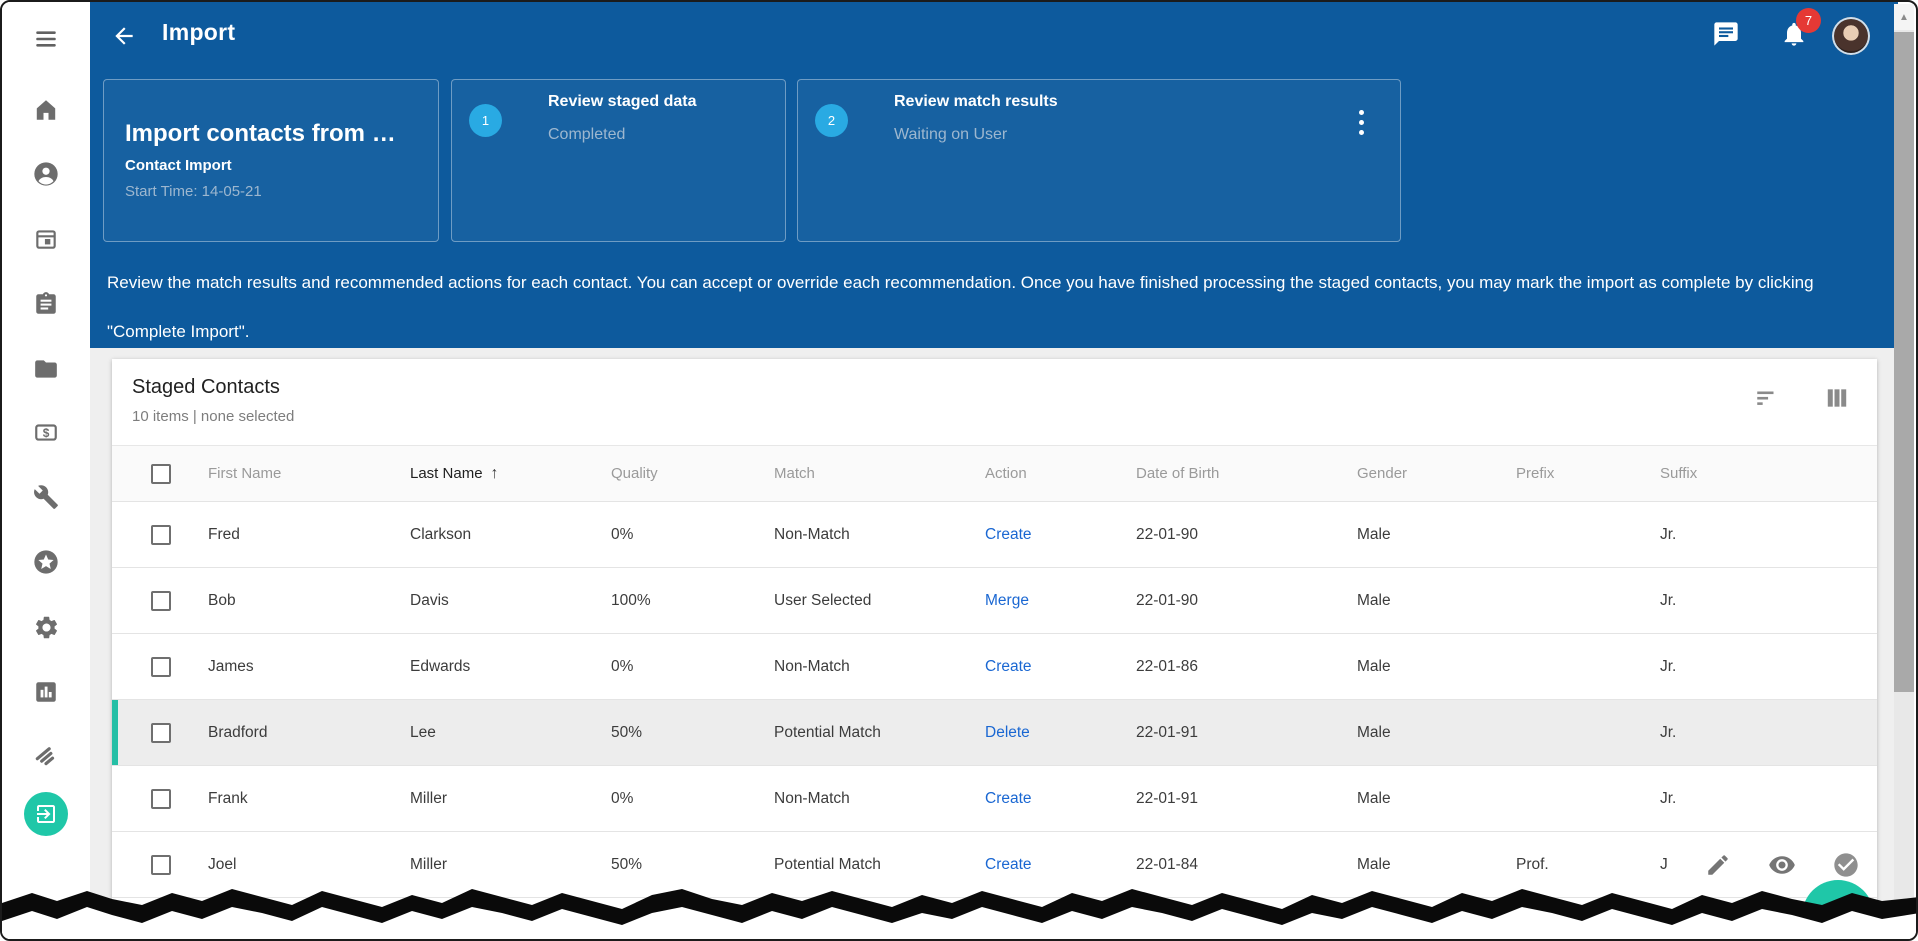  What do you see at coordinates (831, 120) in the screenshot?
I see `step2-number-badge: 2` at bounding box center [831, 120].